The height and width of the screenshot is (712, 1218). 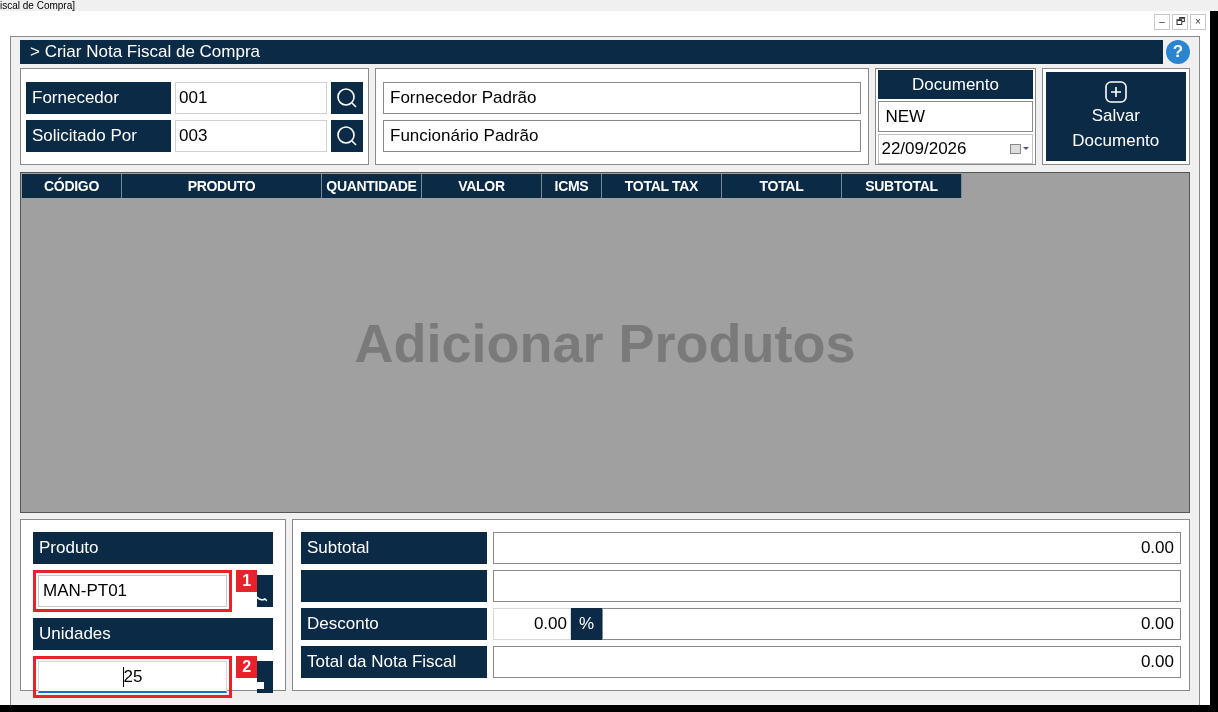 I want to click on total-field, so click(x=837, y=586).